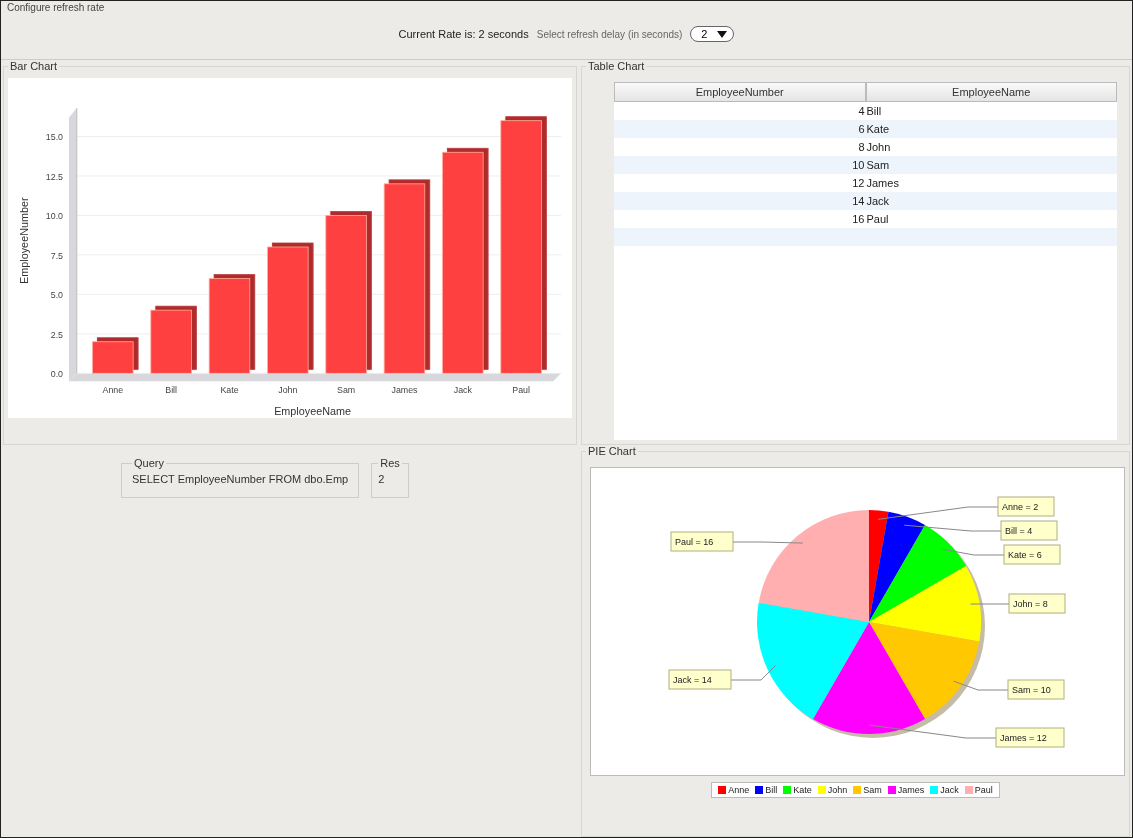 This screenshot has height=838, width=1133. I want to click on y-axis-title: EmployeeNumber, so click(23, 240).